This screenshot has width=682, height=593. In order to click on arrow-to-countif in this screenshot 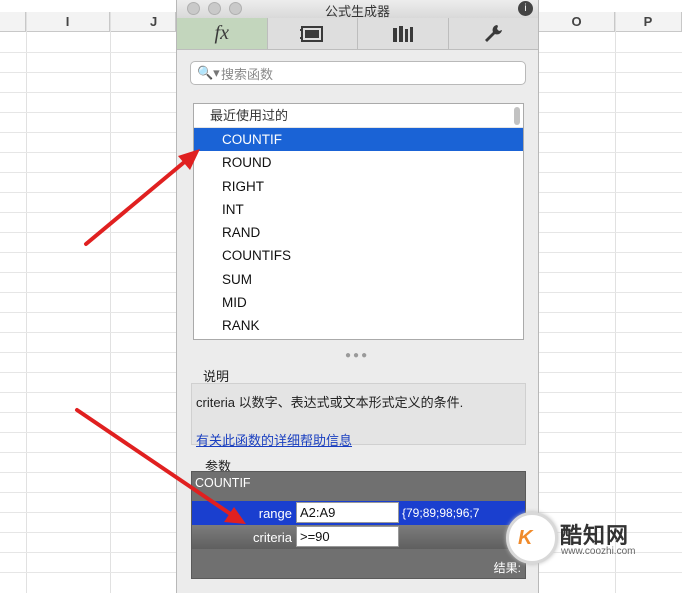, I will do `click(142, 197)`.